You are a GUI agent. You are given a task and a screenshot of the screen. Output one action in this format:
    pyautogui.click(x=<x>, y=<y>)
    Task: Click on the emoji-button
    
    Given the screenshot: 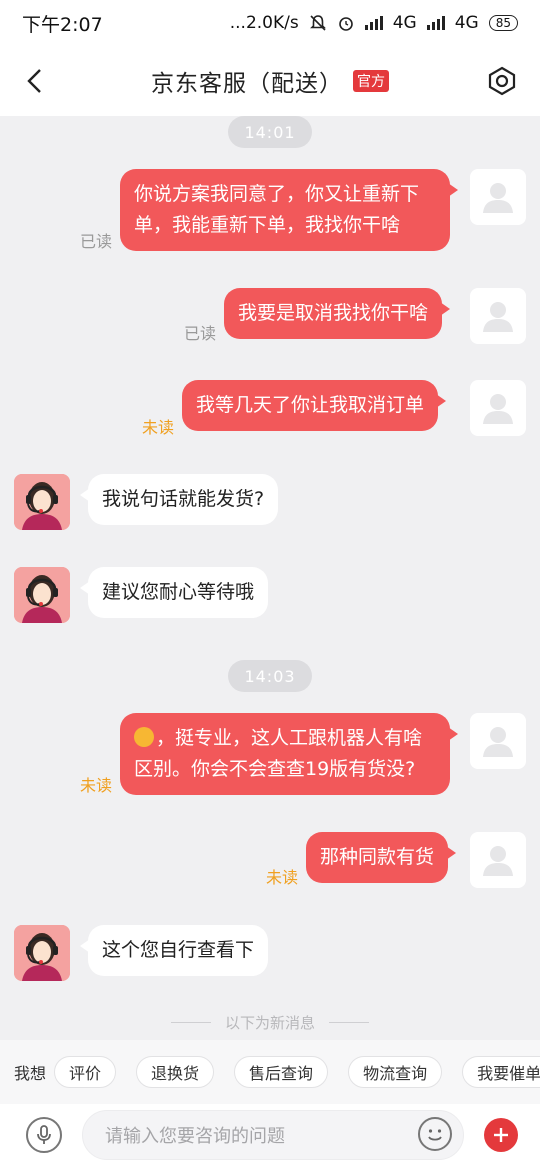 What is the action you would take?
    pyautogui.click(x=435, y=1134)
    